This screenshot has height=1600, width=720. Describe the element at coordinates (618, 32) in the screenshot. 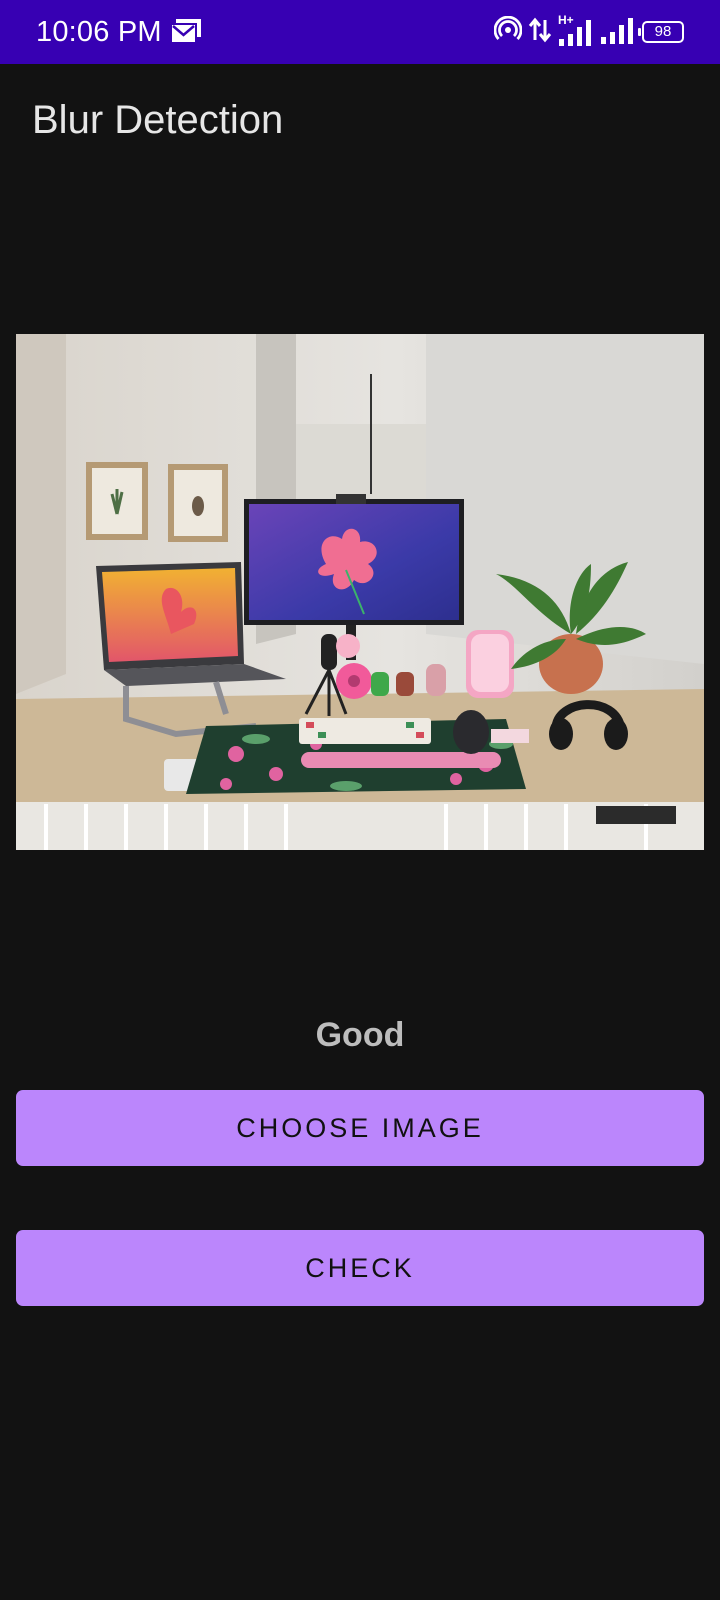

I see `signal-icon` at that location.